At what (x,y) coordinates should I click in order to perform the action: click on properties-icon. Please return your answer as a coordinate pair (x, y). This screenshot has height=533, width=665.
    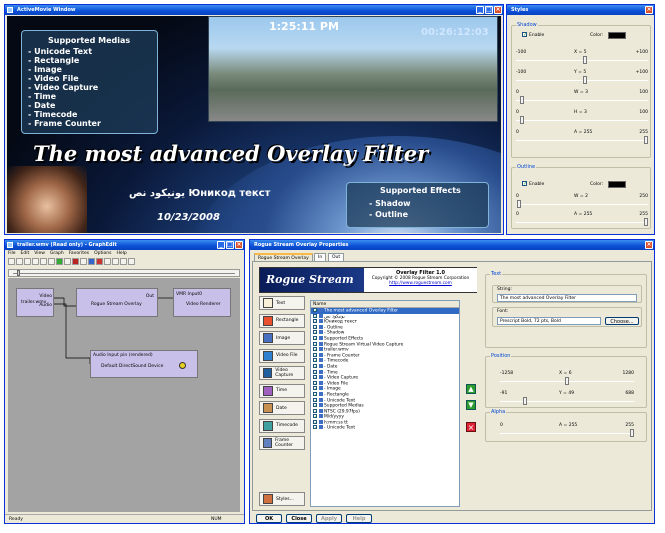
    Looking at the image, I should click on (131, 261).